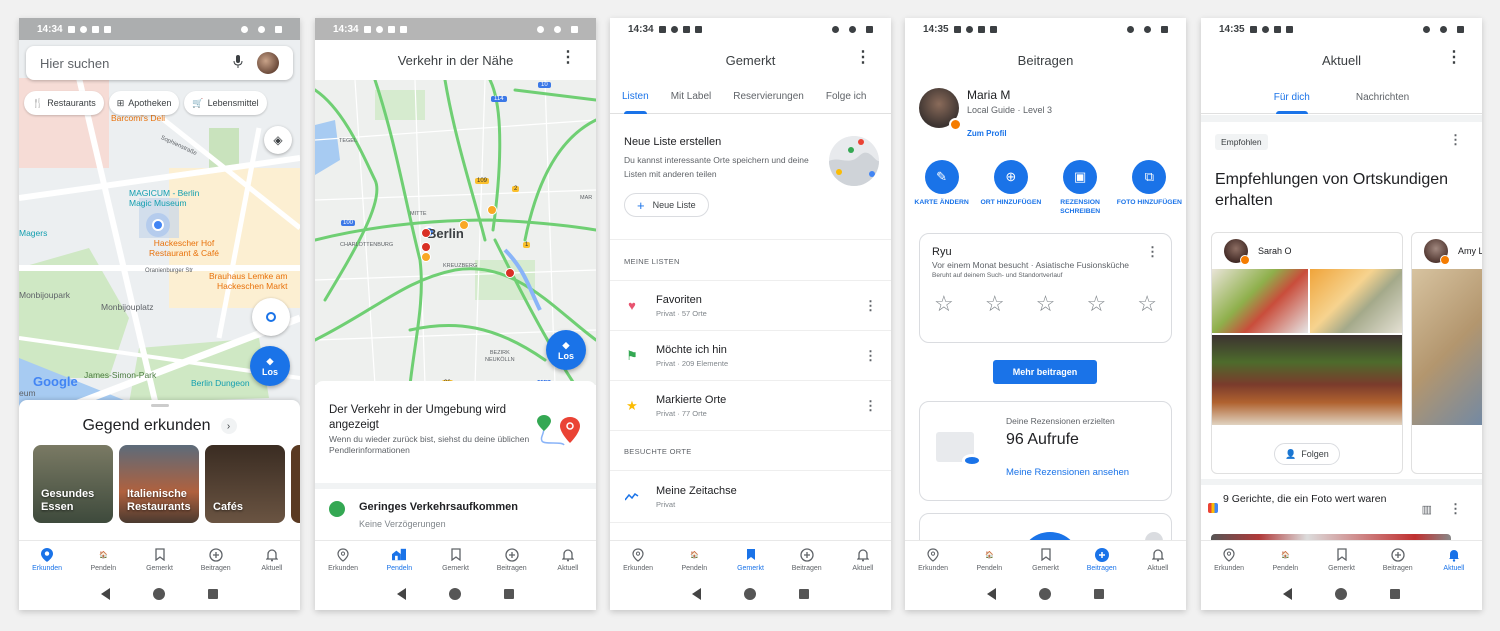  Describe the element at coordinates (666, 205) in the screenshot. I see `new-list-button: + Neue Liste` at that location.